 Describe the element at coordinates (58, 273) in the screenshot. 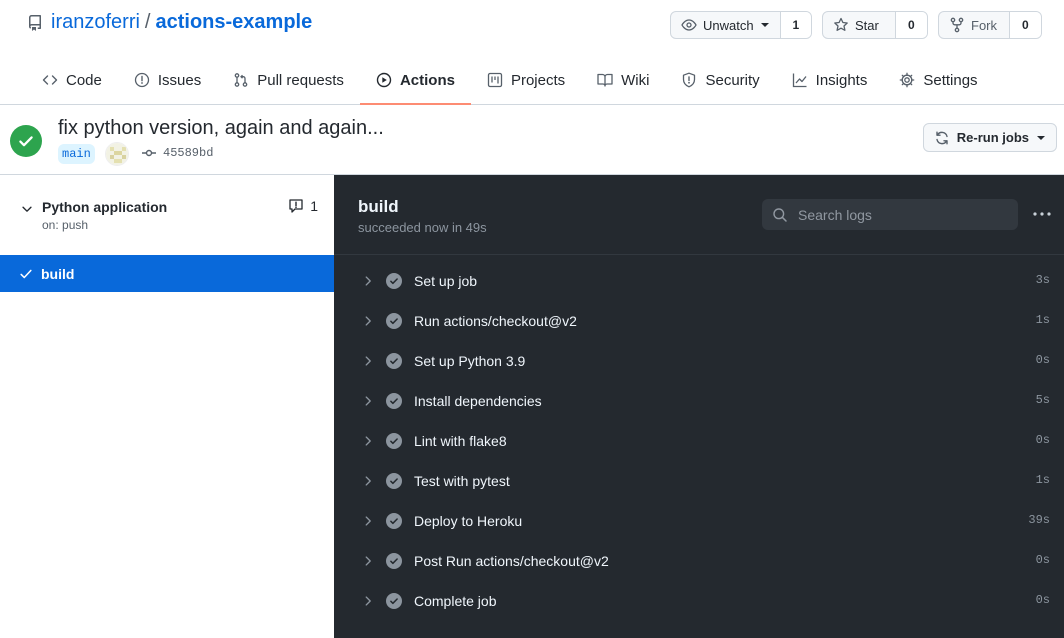

I see `sidebar-item-label: build` at that location.